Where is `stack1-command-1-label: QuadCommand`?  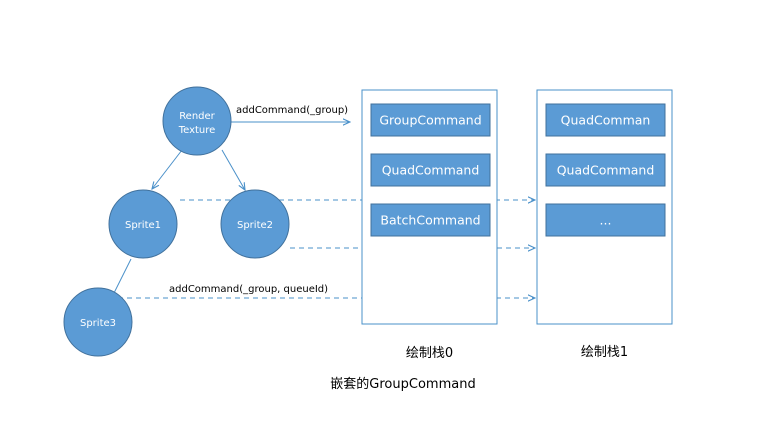
stack1-command-1-label: QuadCommand is located at coordinates (606, 170).